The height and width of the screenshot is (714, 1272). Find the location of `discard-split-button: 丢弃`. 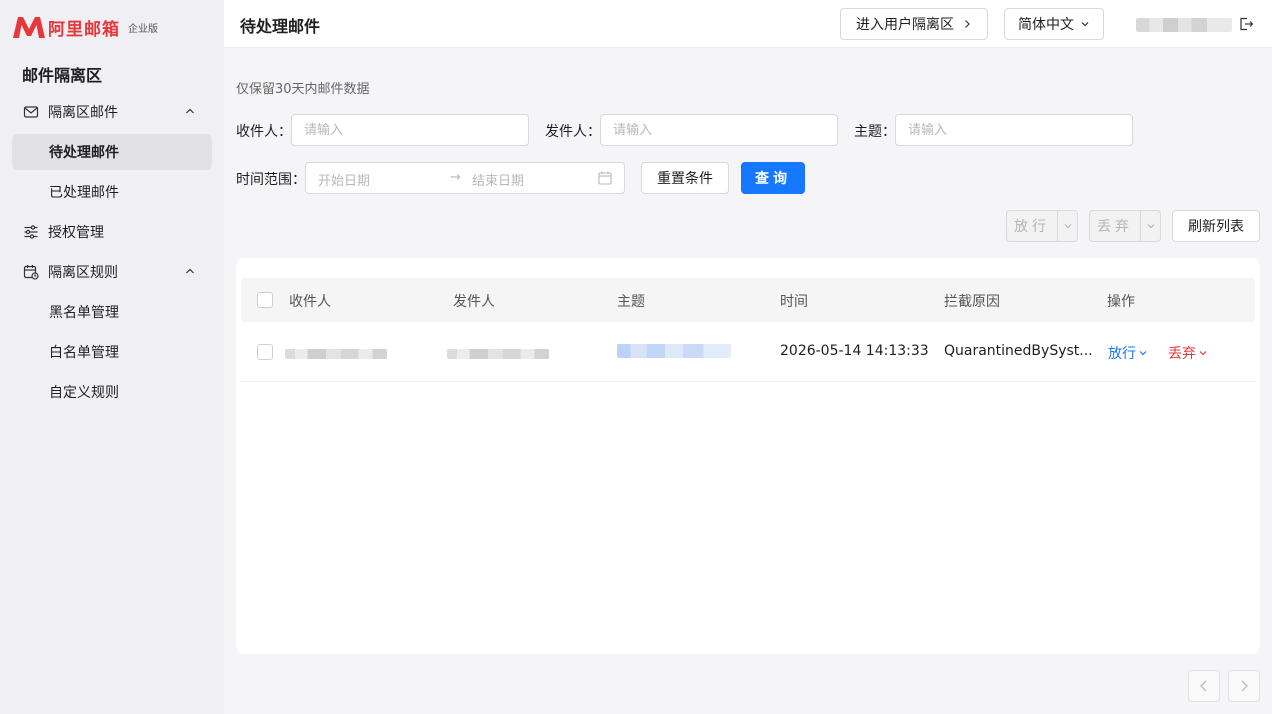

discard-split-button: 丢弃 is located at coordinates (1125, 226).